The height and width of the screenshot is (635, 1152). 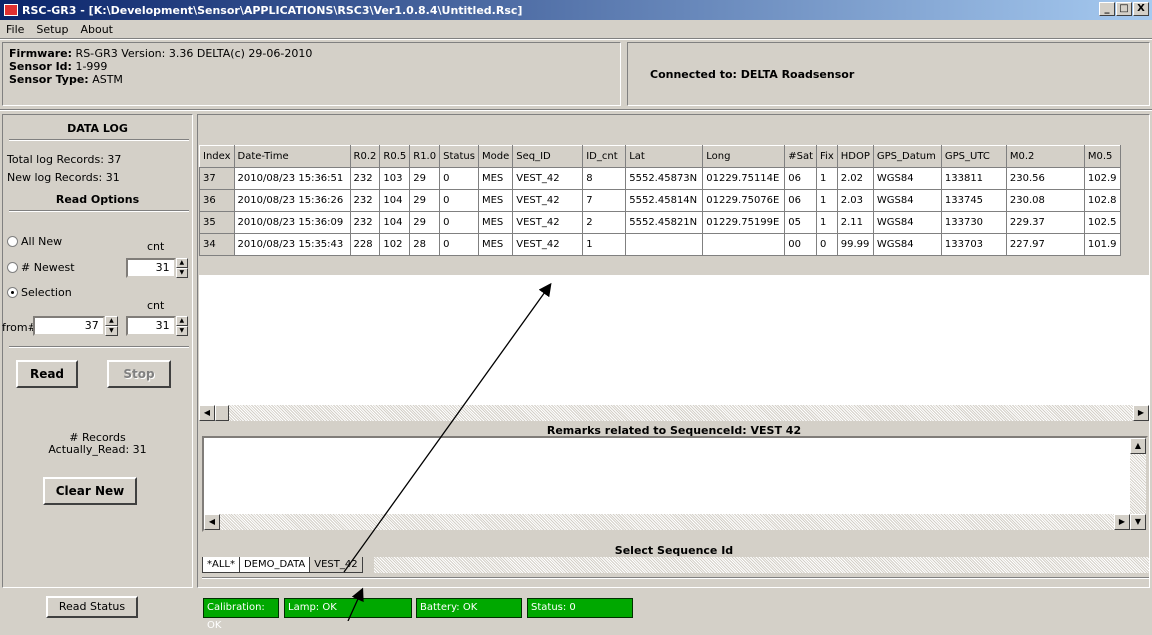 I want to click on annotation-arrows, so click(x=447, y=451).